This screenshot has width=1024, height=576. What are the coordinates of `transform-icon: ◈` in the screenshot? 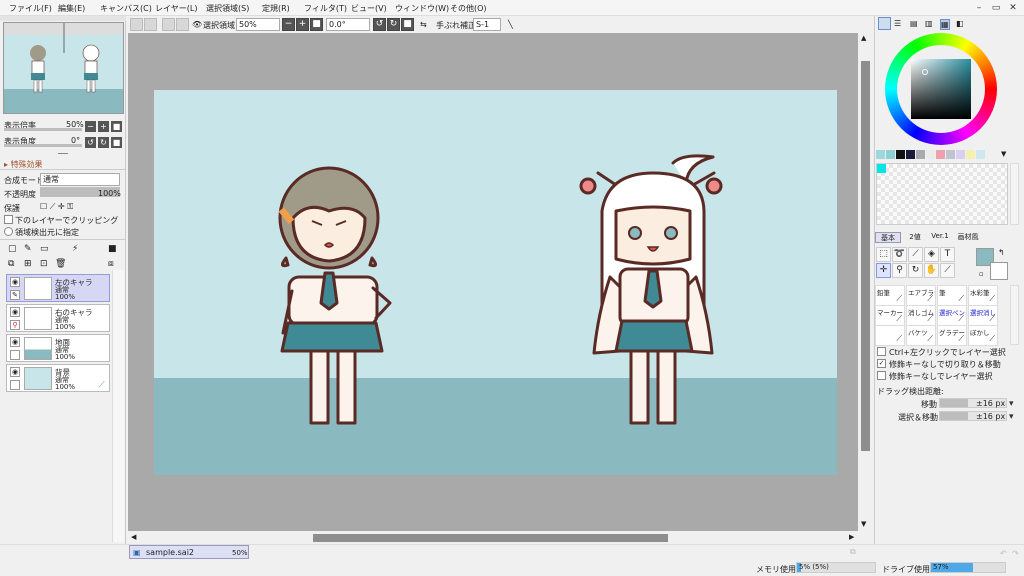 It's located at (931, 254).